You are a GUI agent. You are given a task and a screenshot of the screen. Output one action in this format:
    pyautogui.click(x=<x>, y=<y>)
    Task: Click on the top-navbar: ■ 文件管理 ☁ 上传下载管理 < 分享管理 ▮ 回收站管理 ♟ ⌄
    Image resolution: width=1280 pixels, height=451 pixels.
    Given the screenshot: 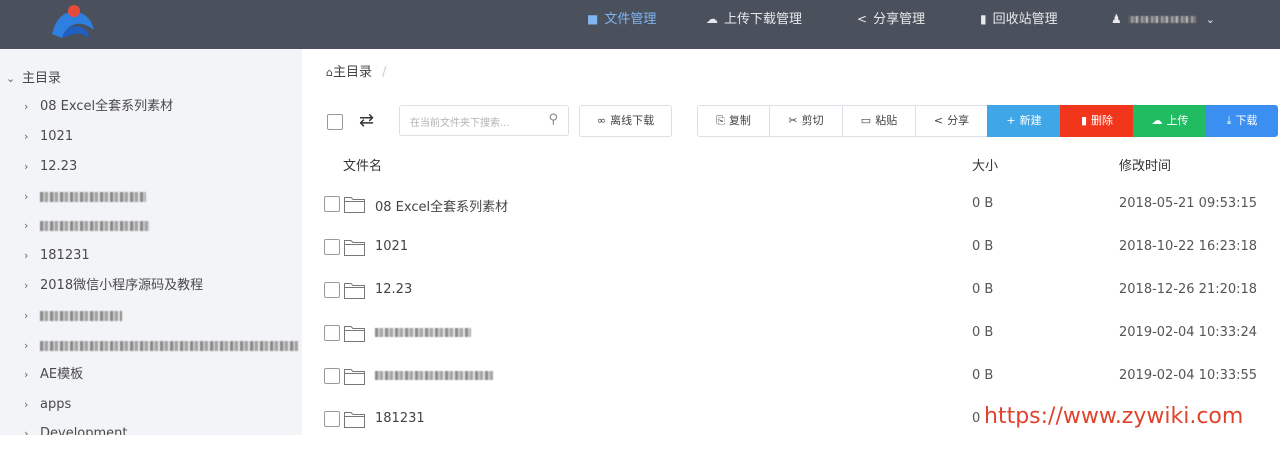 What is the action you would take?
    pyautogui.click(x=640, y=24)
    